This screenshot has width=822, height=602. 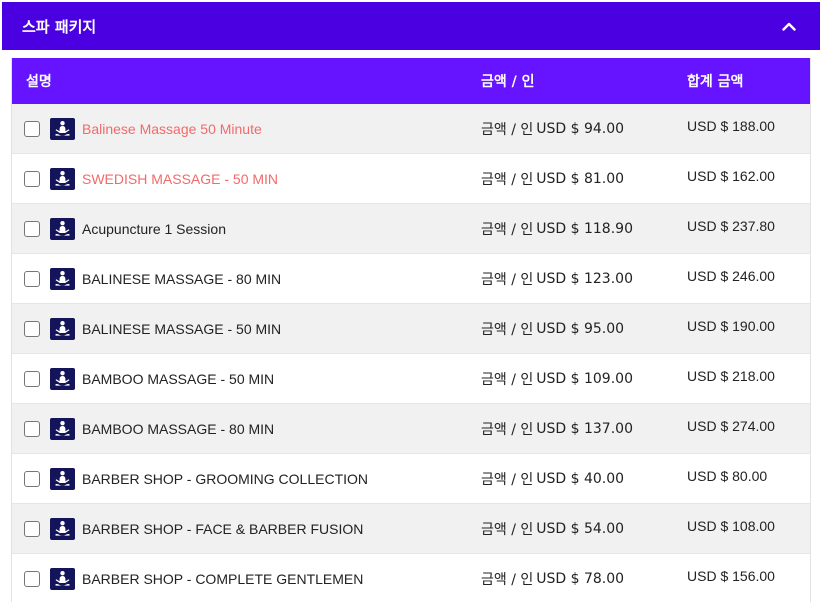 What do you see at coordinates (223, 578) in the screenshot?
I see `package-name: BARBER SHOP - COMPLETE GENTLEMEN` at bounding box center [223, 578].